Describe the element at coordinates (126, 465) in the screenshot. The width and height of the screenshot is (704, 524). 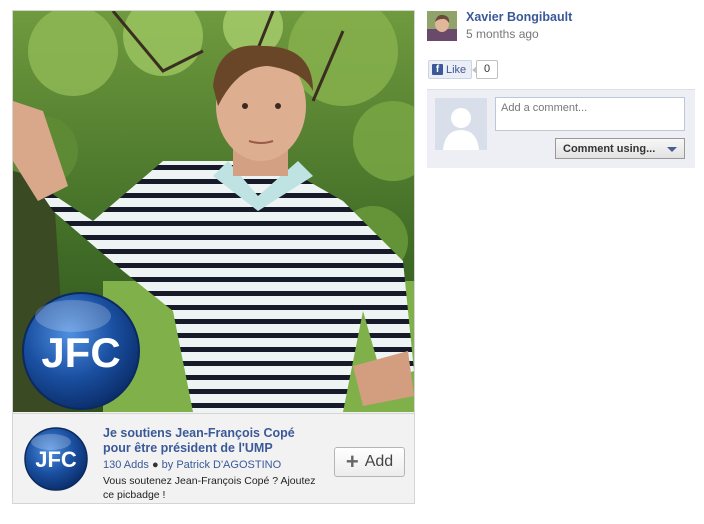
I see `adds-count: 130 Adds` at that location.